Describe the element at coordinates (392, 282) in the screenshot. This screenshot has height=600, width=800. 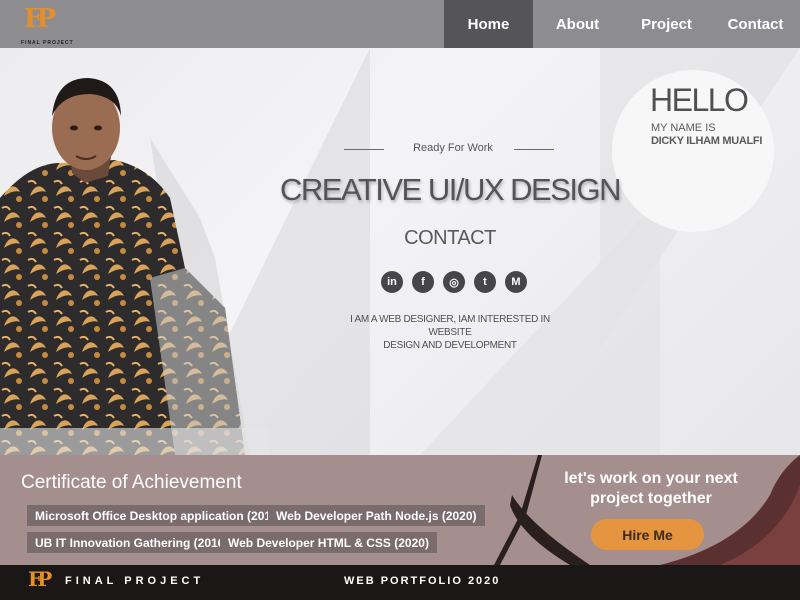
I see `linkedin-icon: in` at that location.